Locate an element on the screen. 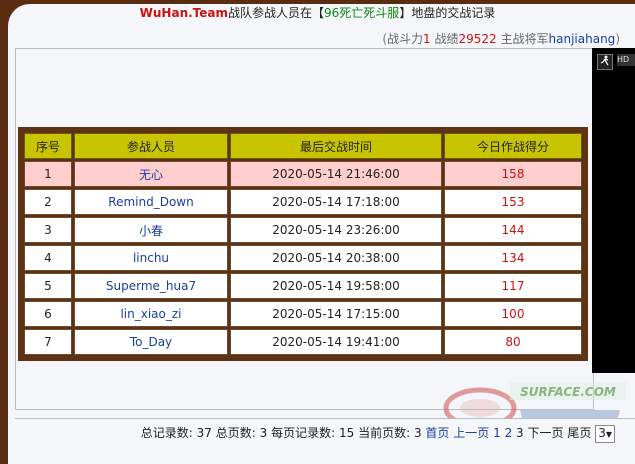  row-last-time: 2020-05-14 23:26:00 is located at coordinates (336, 230).